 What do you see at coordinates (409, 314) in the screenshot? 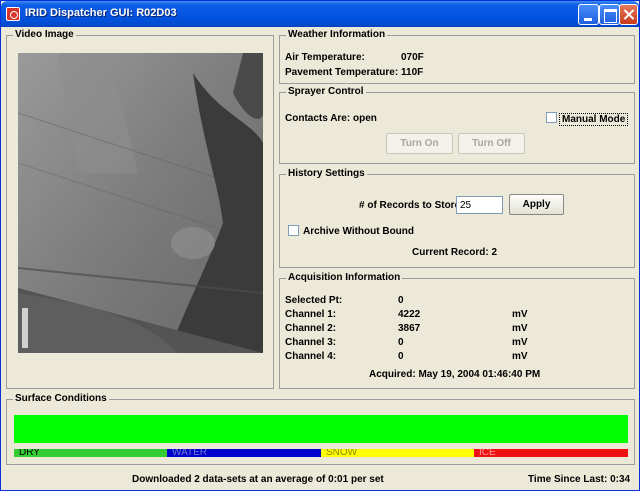
I see `channel-value: 4222` at bounding box center [409, 314].